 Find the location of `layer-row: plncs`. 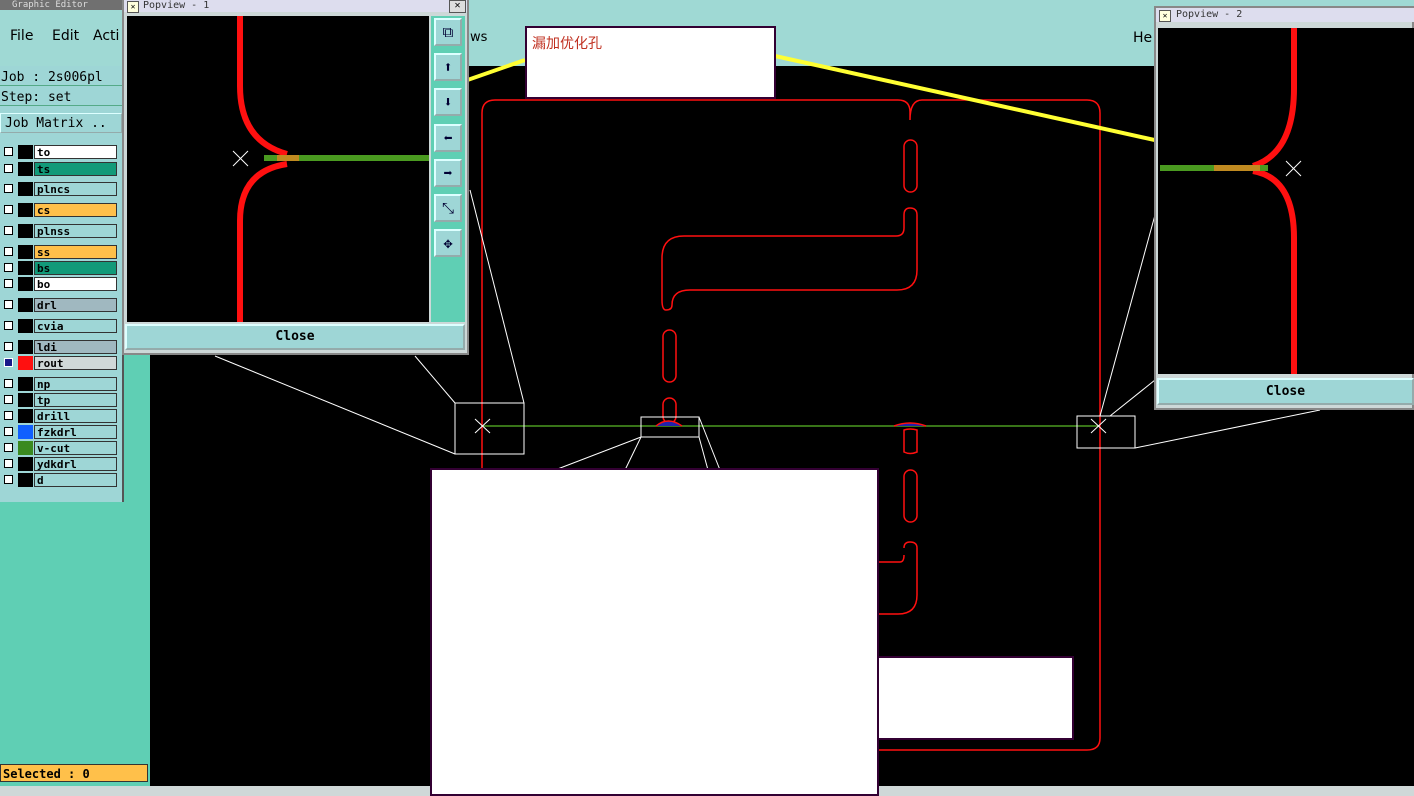

layer-row: plncs is located at coordinates (59, 189).